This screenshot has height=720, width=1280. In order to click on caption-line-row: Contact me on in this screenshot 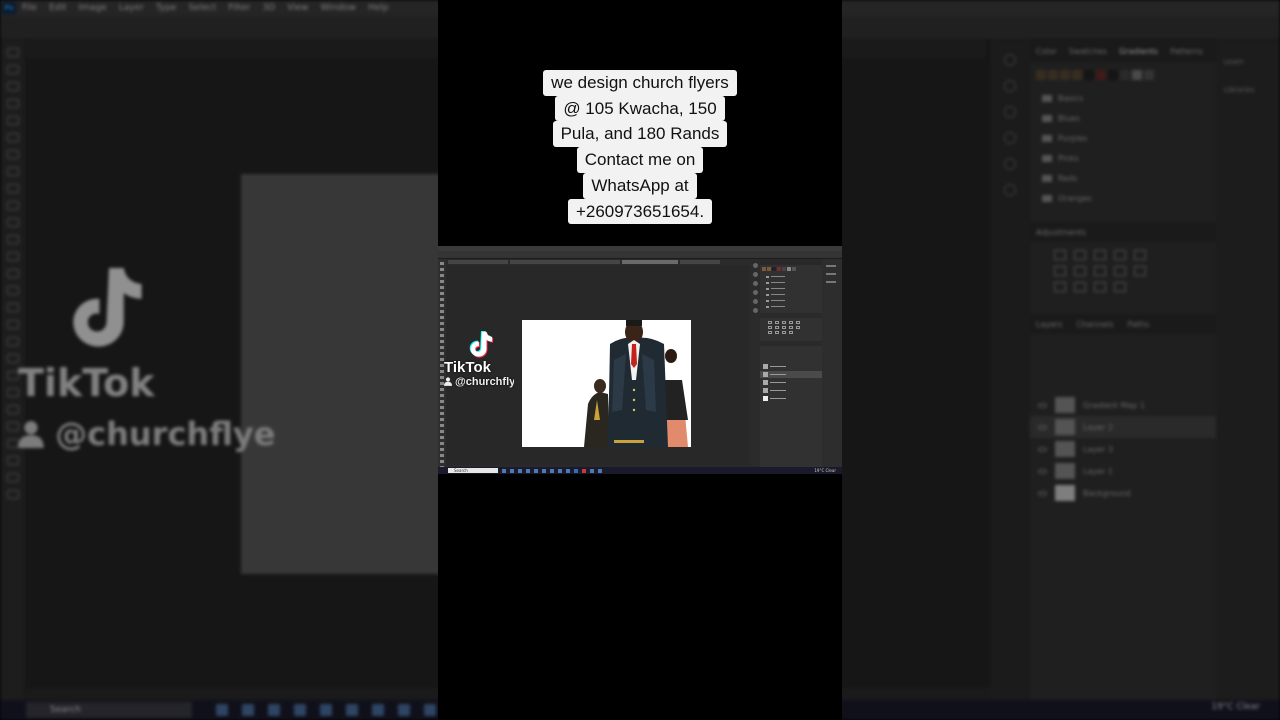, I will do `click(640, 160)`.